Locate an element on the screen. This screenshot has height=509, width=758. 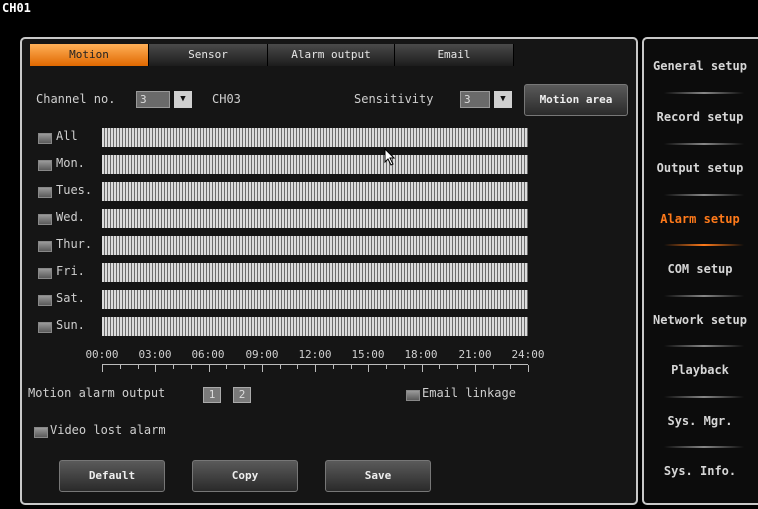
menu-output-setup: Output setup is located at coordinates (700, 168).